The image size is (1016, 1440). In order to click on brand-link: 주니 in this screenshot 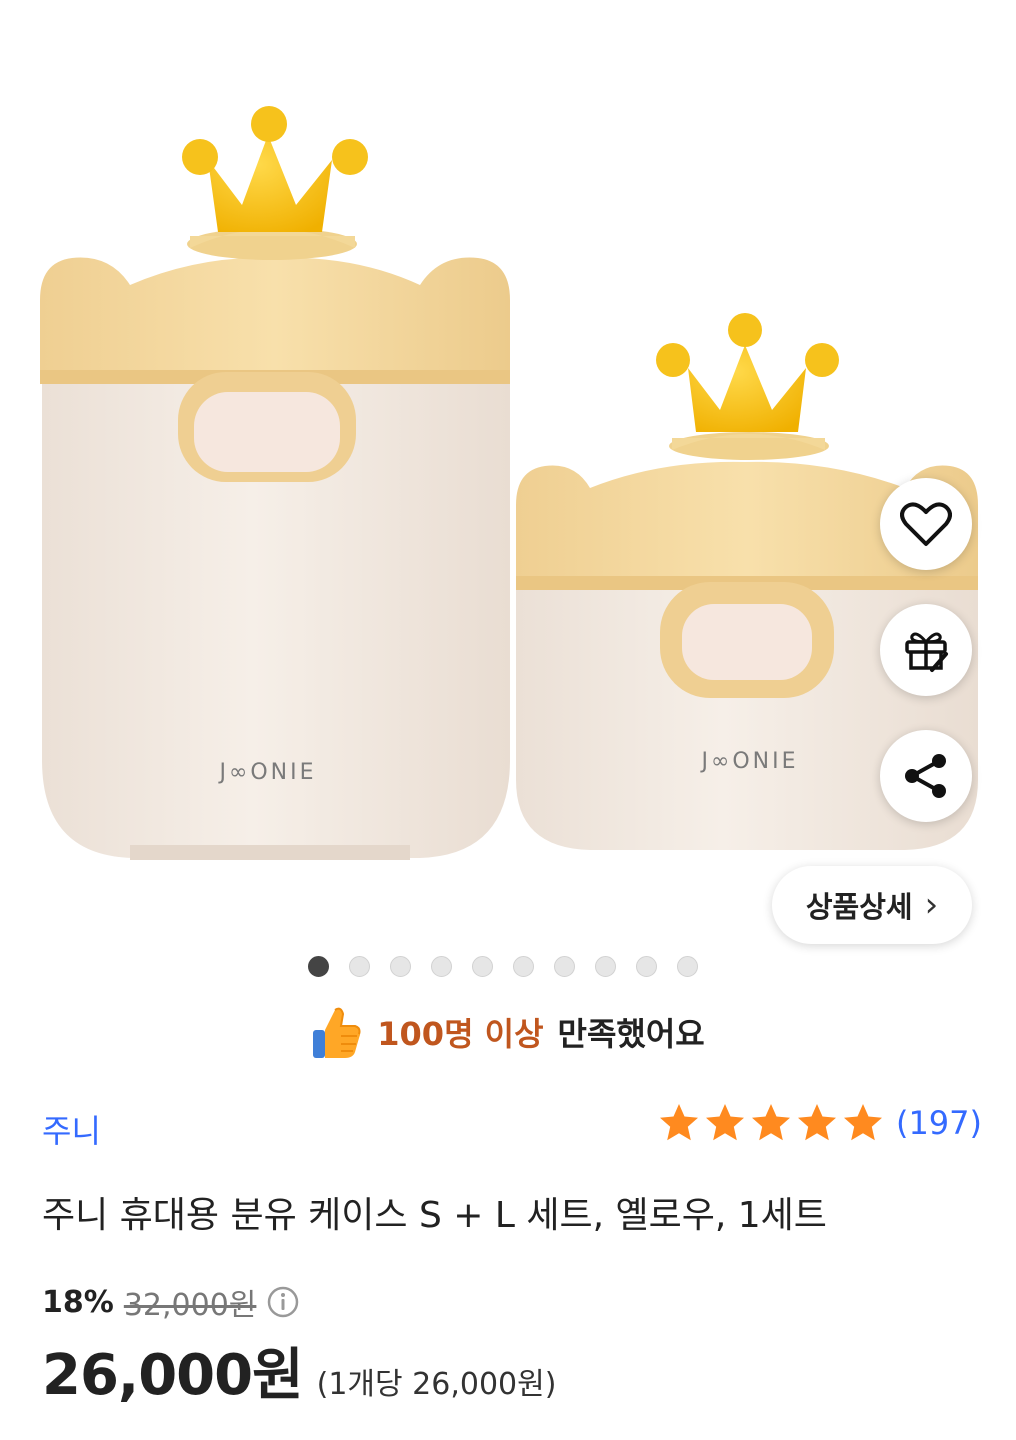, I will do `click(71, 1129)`.